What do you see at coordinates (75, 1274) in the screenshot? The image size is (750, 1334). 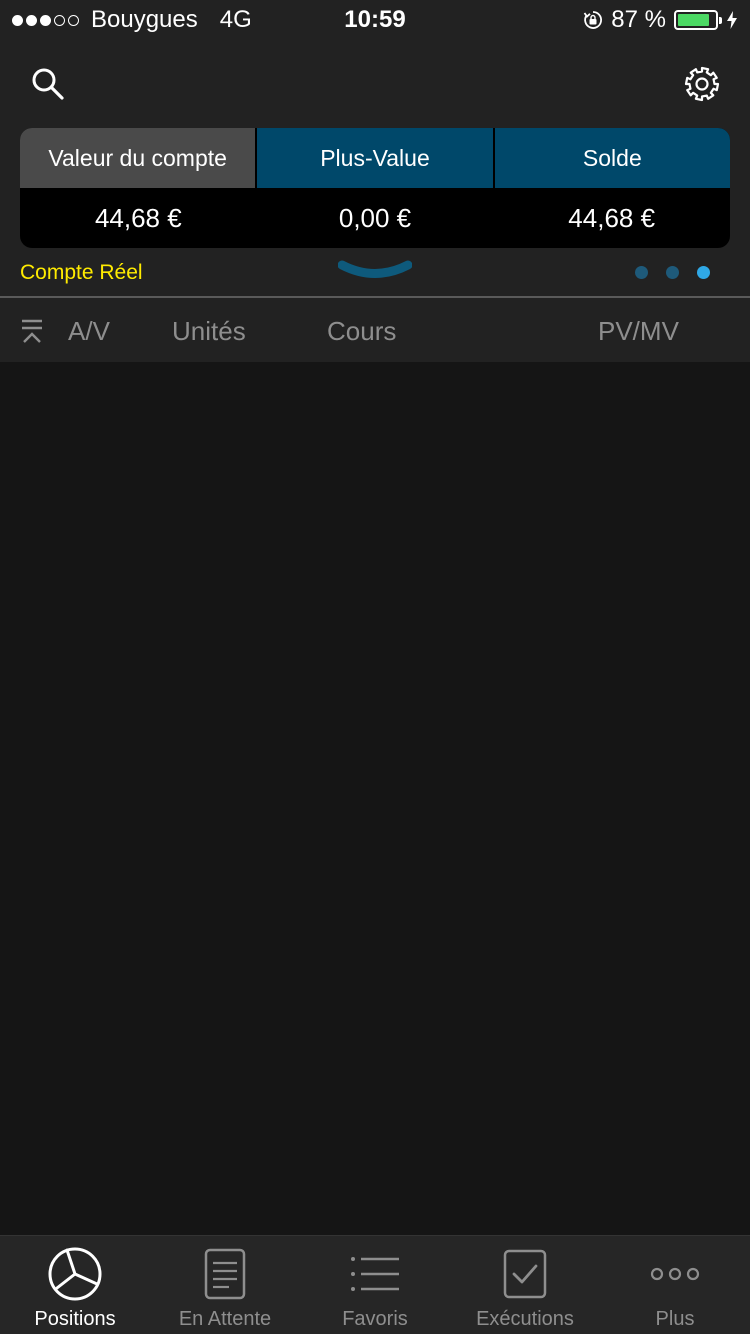 I see `pie-chart-icon` at bounding box center [75, 1274].